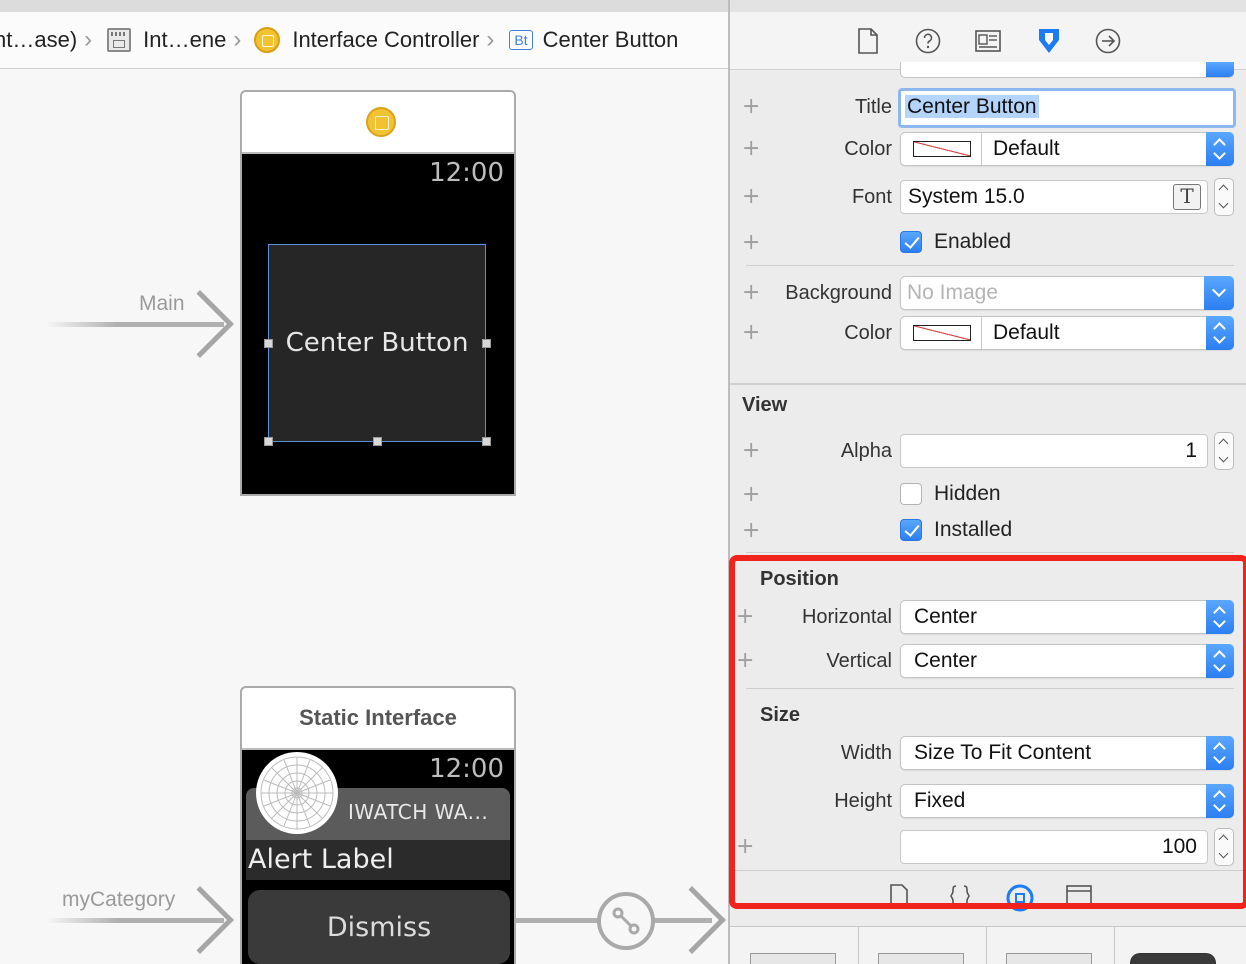 The image size is (1246, 964). I want to click on code-snippet-icon, so click(960, 896).